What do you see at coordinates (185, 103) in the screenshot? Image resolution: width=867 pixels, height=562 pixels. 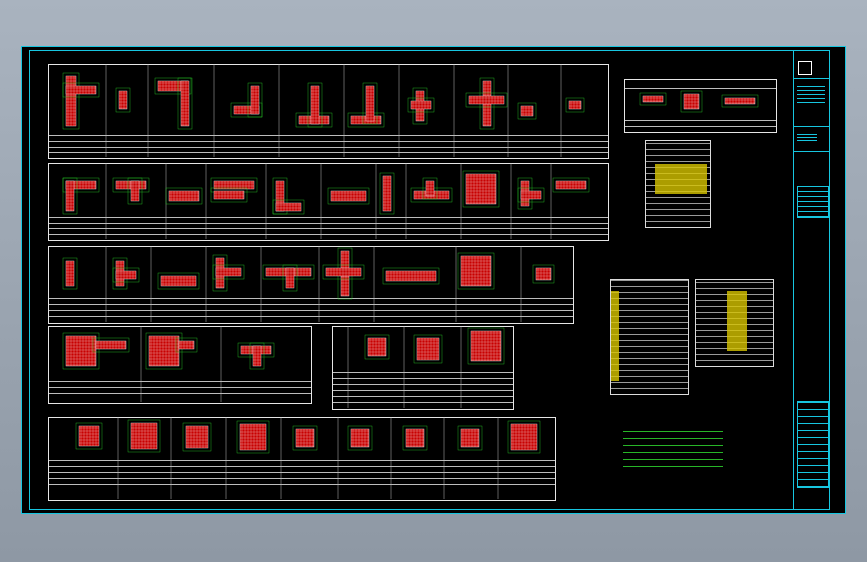 I see `section-2b` at bounding box center [185, 103].